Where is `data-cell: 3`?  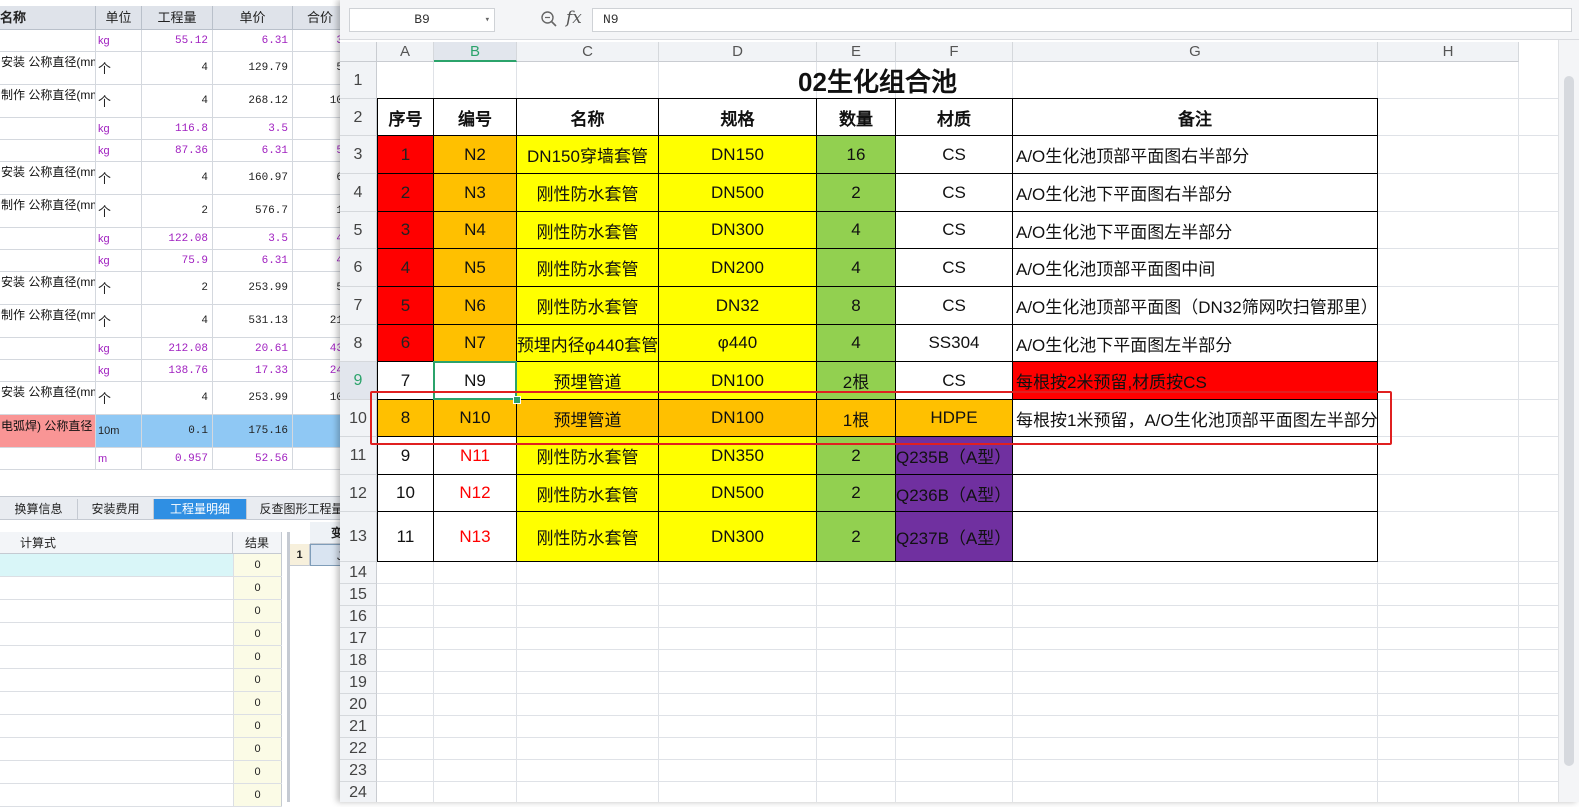 data-cell: 3 is located at coordinates (405, 230).